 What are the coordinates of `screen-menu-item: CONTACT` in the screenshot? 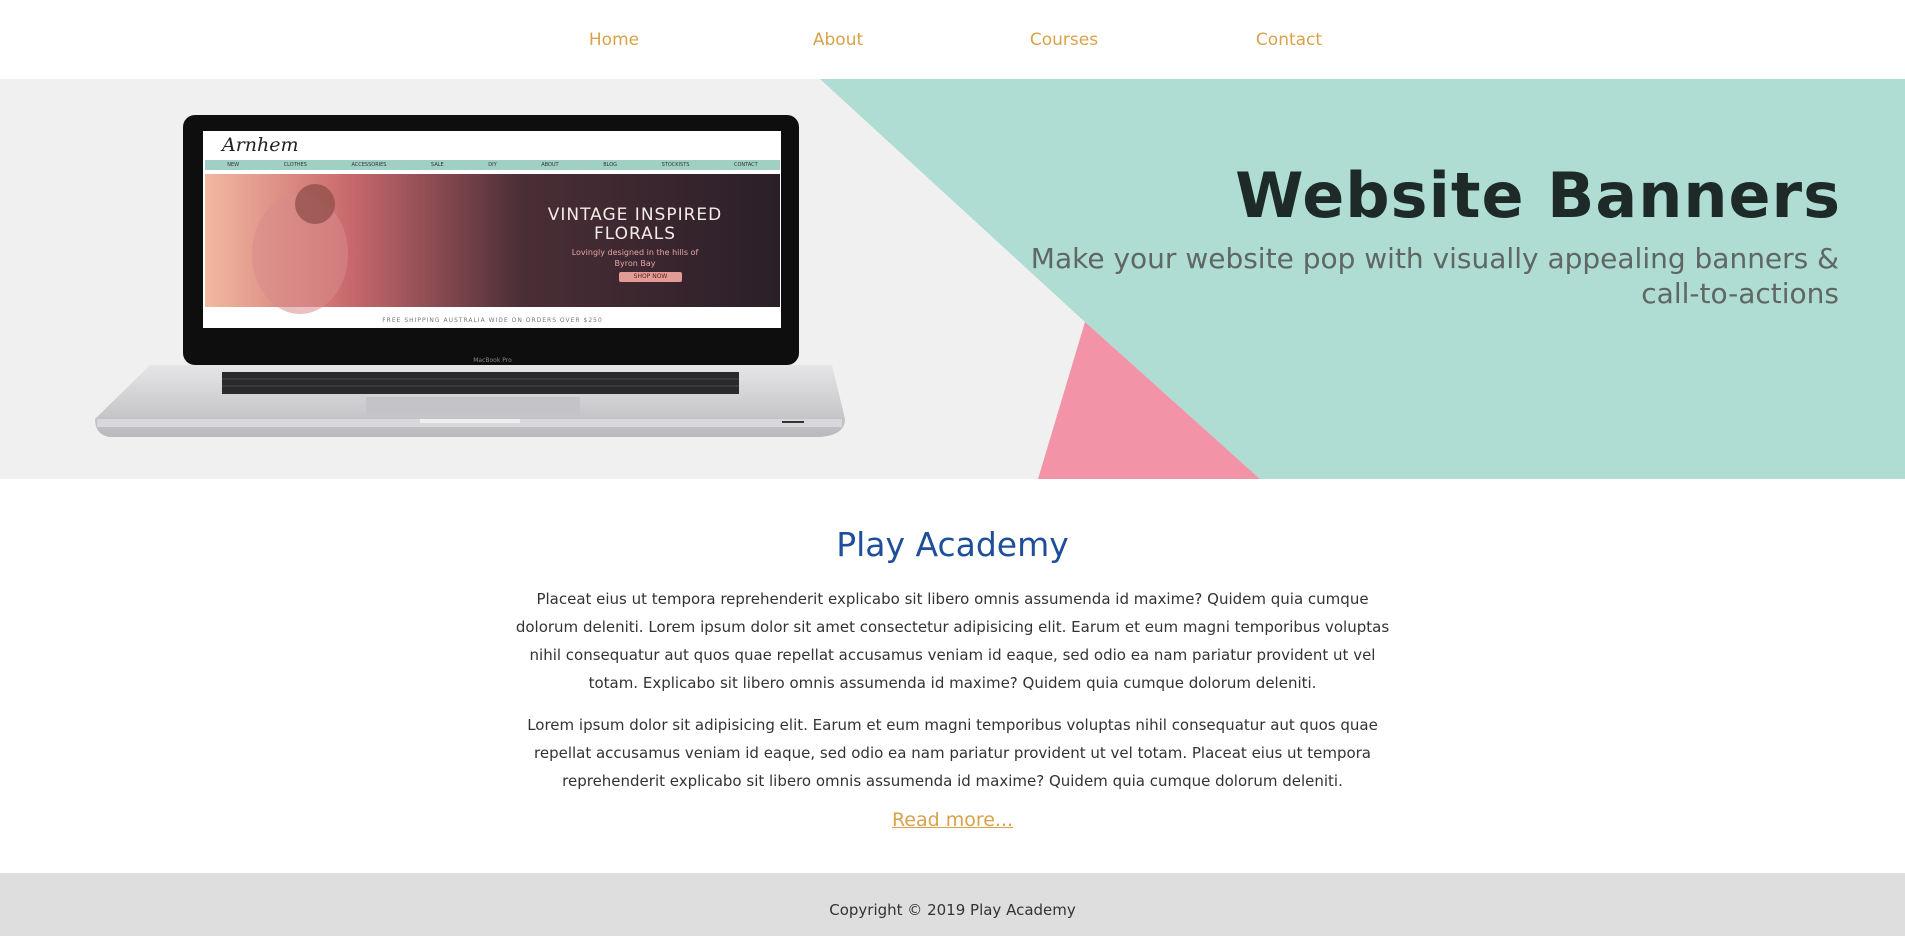 It's located at (745, 165).